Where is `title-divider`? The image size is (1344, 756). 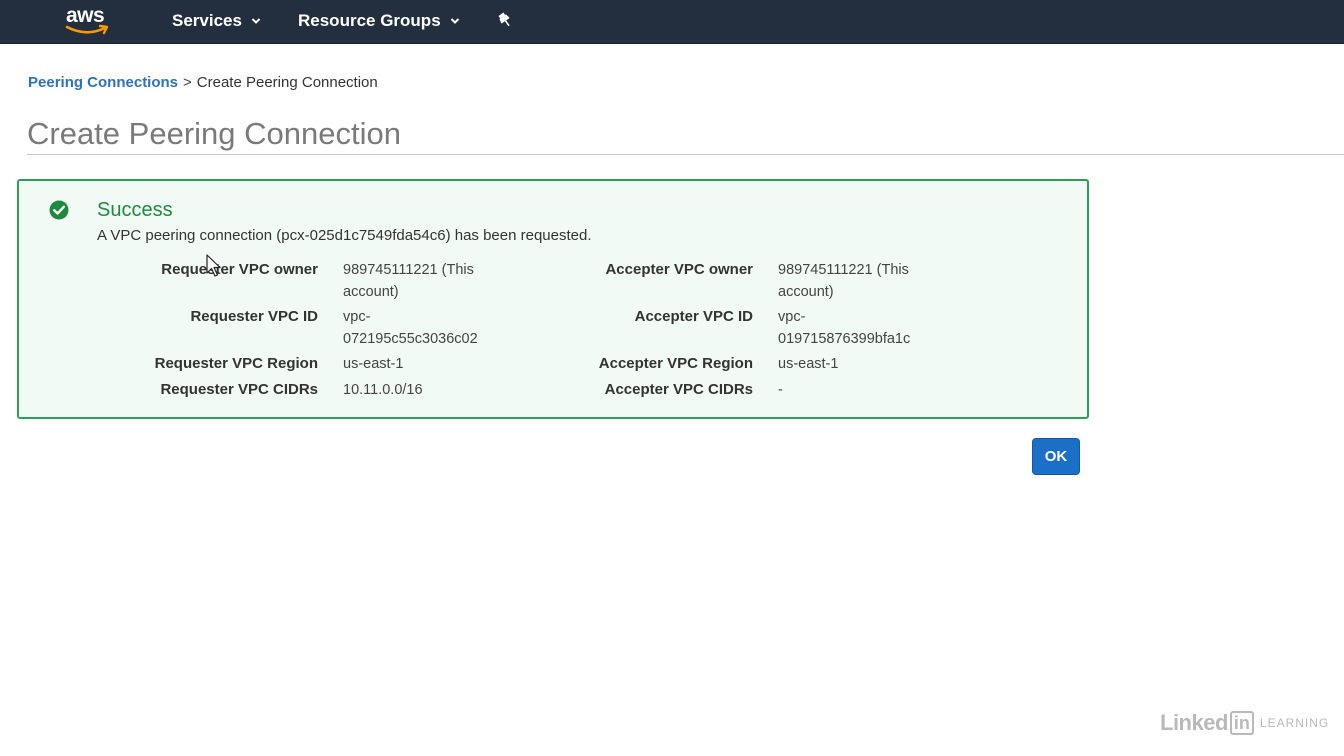 title-divider is located at coordinates (685, 154).